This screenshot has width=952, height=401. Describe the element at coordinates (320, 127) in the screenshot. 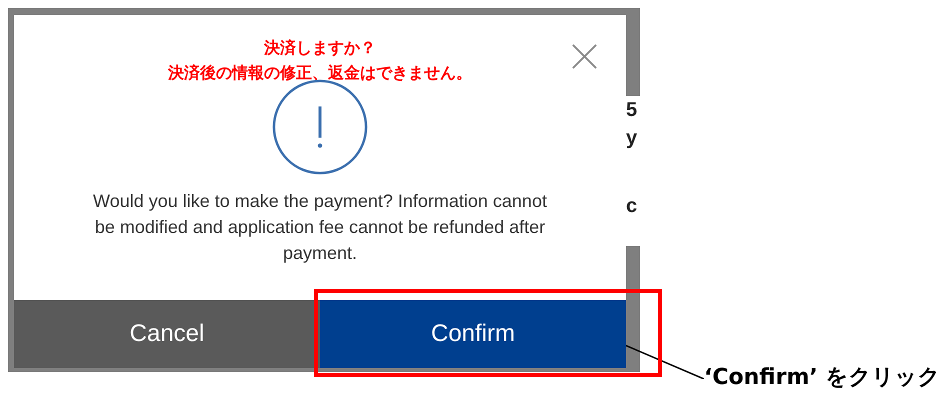

I see `exclamation-icon` at that location.